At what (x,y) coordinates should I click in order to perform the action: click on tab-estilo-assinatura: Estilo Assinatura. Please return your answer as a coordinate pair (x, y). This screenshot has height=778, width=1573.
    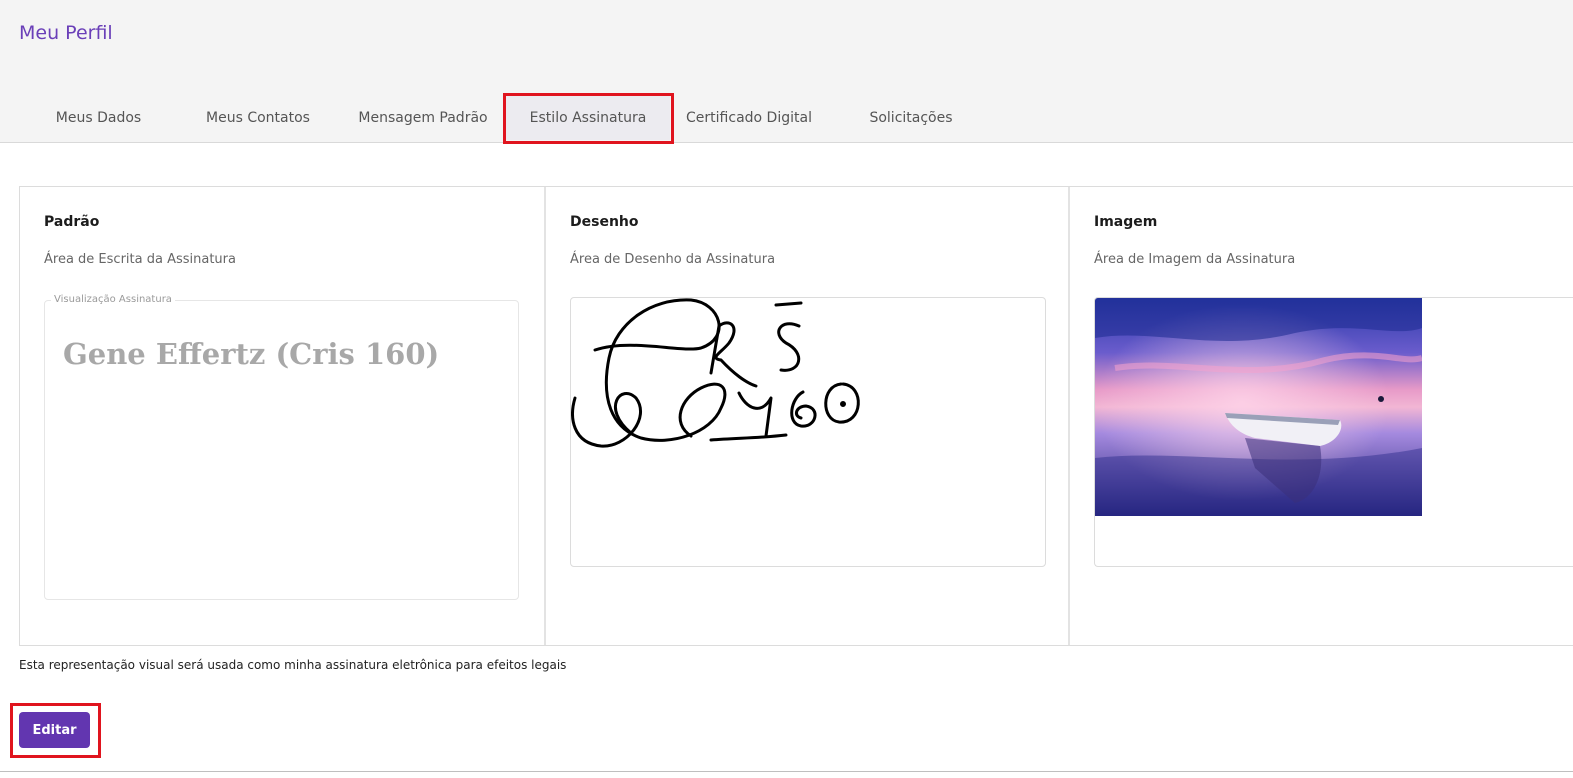
    Looking at the image, I should click on (588, 118).